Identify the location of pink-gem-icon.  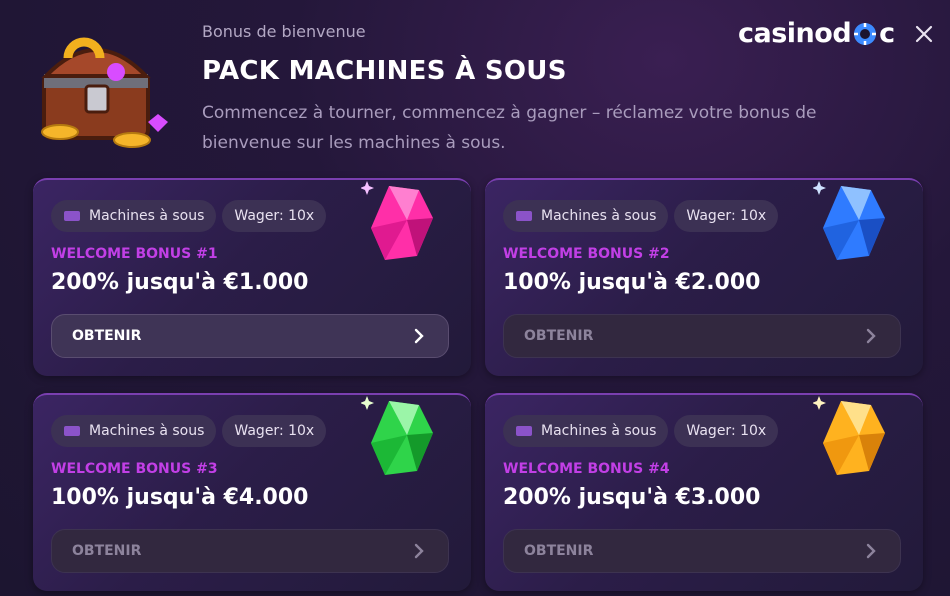
(397, 220).